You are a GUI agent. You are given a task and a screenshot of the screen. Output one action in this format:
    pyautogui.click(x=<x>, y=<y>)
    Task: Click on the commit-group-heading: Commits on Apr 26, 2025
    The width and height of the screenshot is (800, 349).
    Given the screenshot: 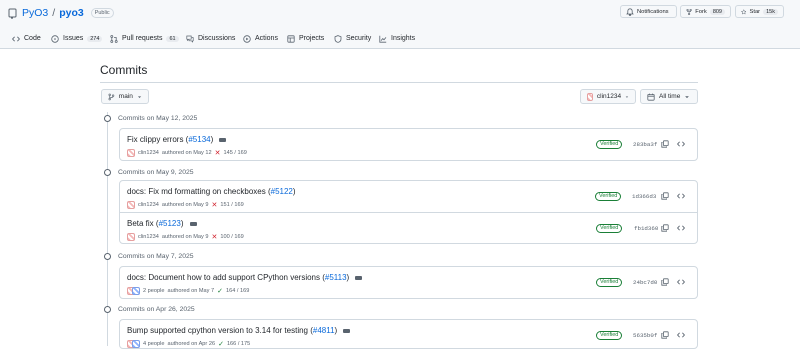 What is the action you would take?
    pyautogui.click(x=149, y=309)
    